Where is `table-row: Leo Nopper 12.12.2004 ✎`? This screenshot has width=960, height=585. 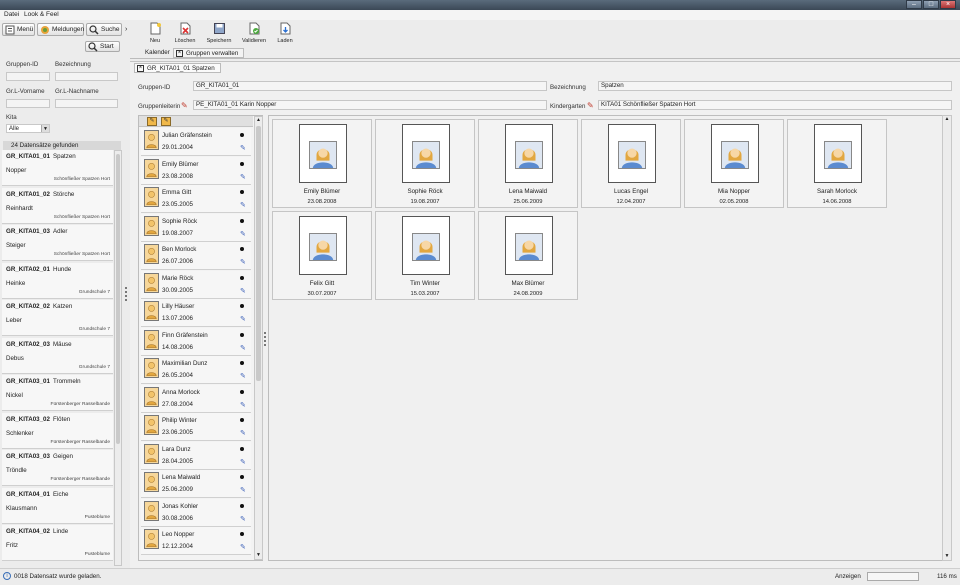
table-row: Leo Nopper 12.12.2004 ✎ is located at coordinates (196, 541).